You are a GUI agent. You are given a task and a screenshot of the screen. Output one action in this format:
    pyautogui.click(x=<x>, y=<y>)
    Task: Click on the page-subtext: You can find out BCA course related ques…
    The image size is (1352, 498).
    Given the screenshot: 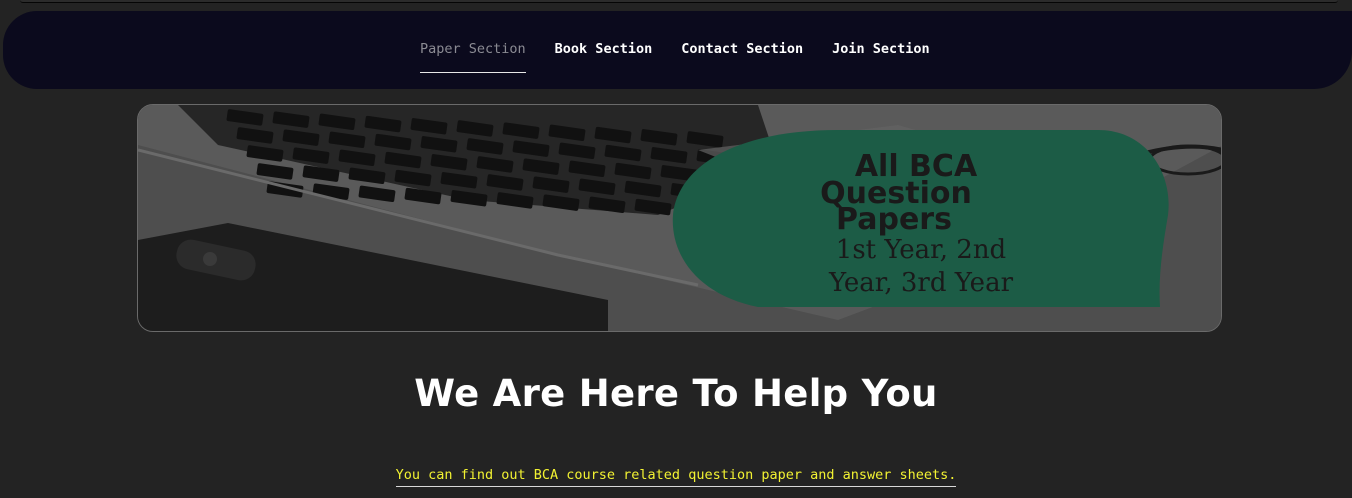 What is the action you would take?
    pyautogui.click(x=676, y=477)
    